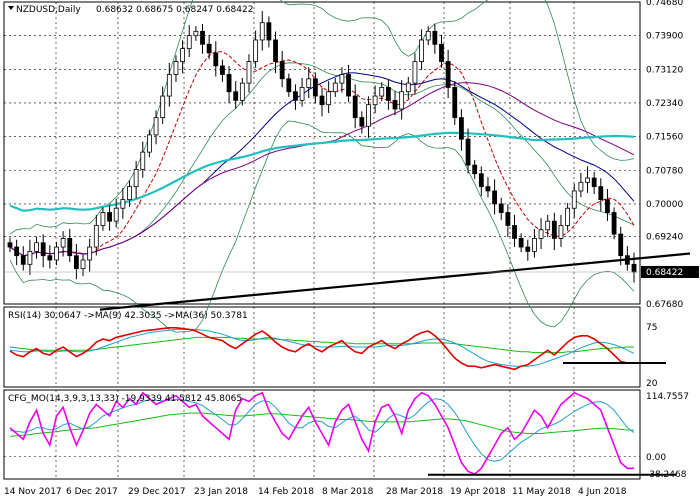 This screenshot has height=504, width=700. What do you see at coordinates (666, 475) in the screenshot?
I see `cfg-axis-tick-label: -38.2468` at bounding box center [666, 475].